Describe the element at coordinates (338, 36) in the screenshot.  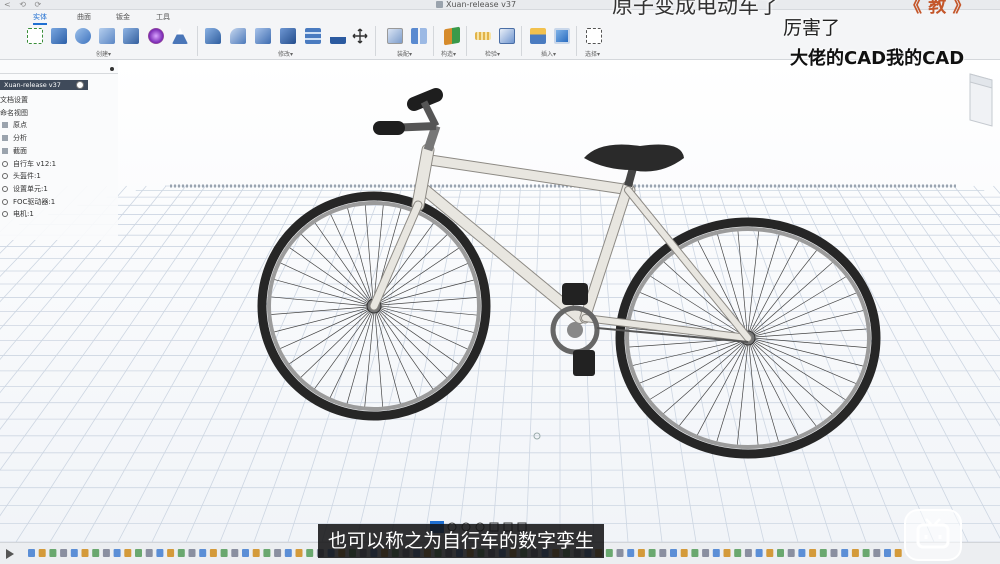
I see `align-icon` at that location.